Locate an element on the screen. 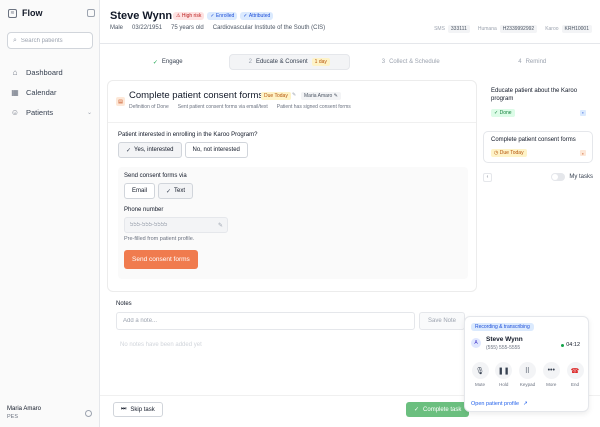 The image size is (600, 427). recording-badge: Recording & transcribing is located at coordinates (502, 327).